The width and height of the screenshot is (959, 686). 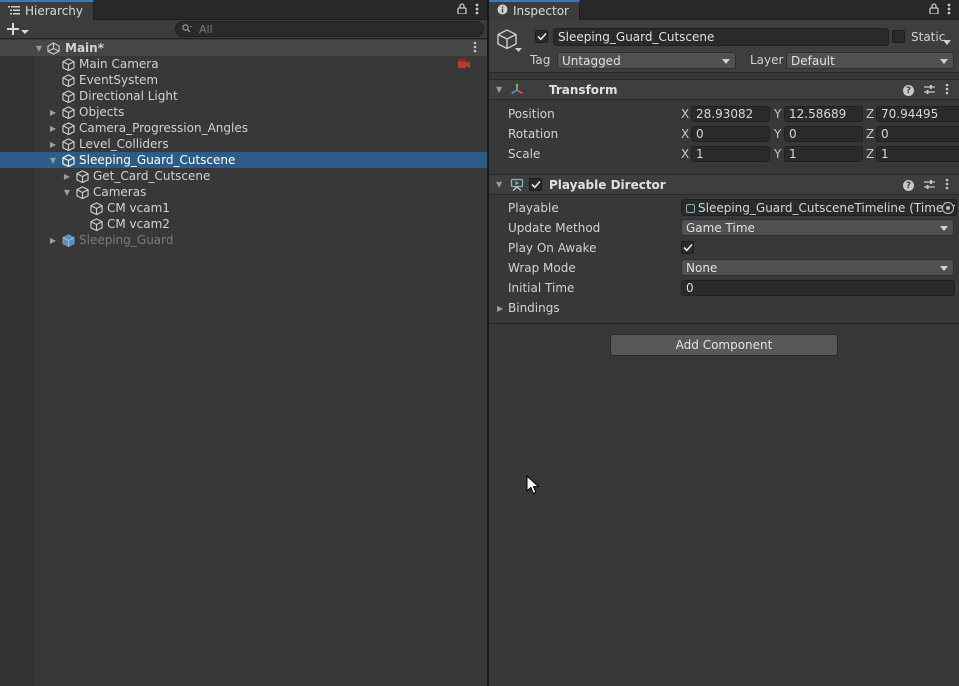 What do you see at coordinates (542, 268) in the screenshot?
I see `wrap-mode-label: Wrap Mode` at bounding box center [542, 268].